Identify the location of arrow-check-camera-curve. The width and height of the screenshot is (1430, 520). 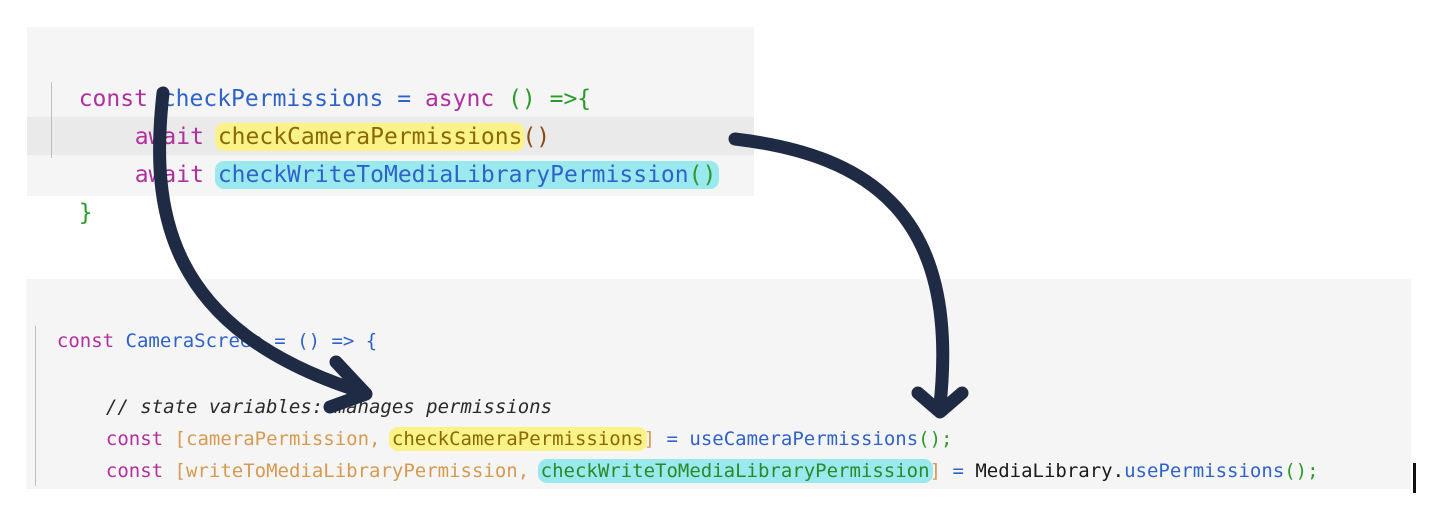
(261, 242).